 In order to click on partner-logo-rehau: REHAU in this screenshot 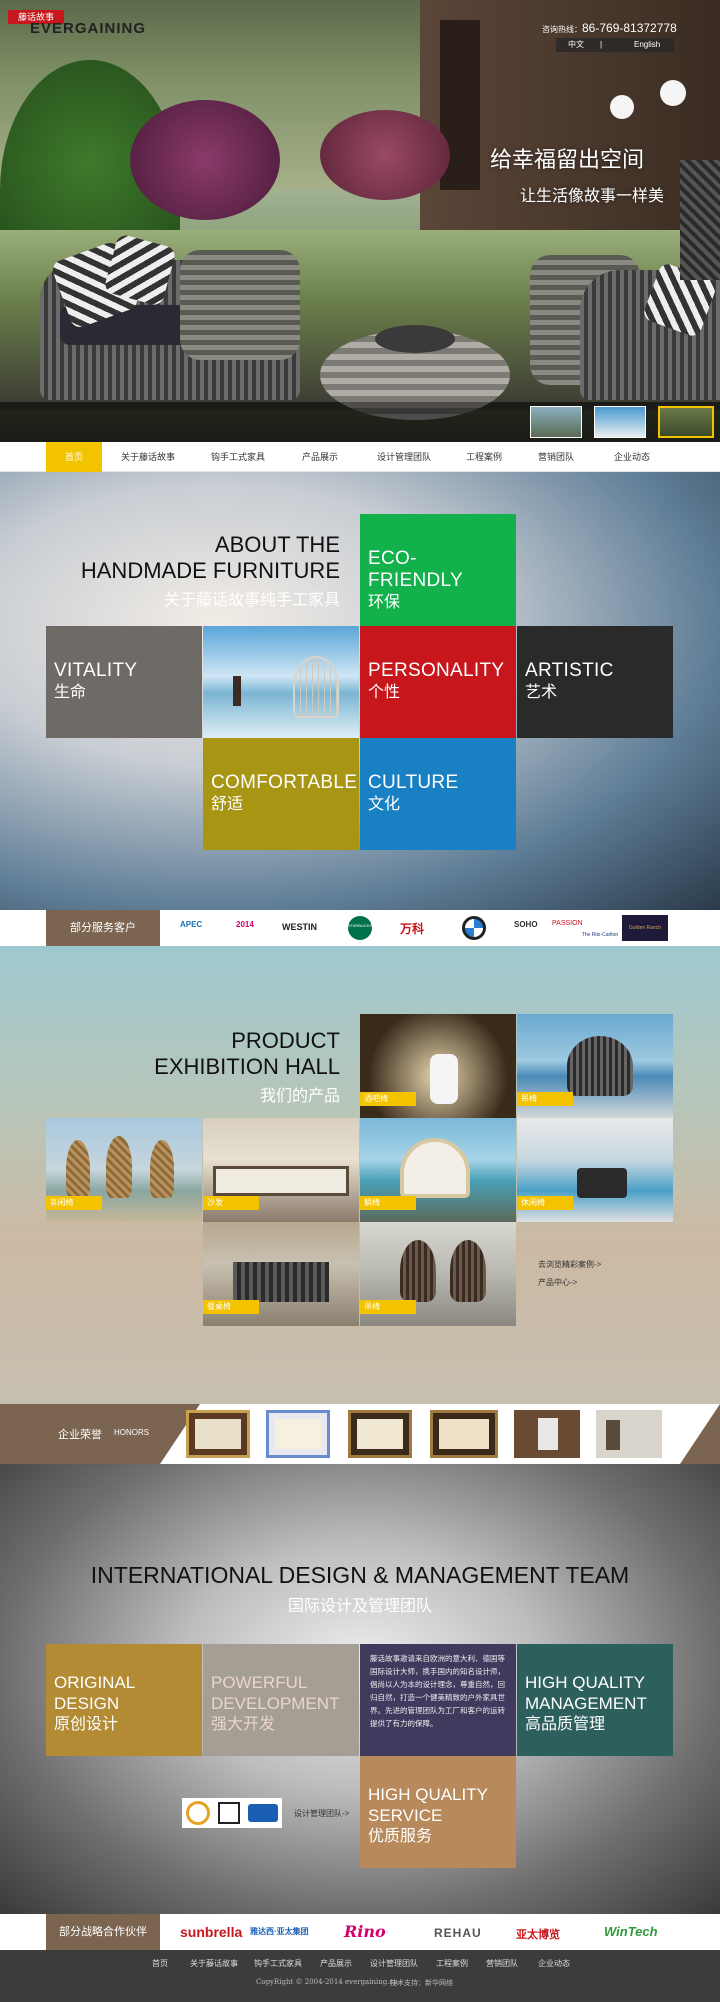, I will do `click(458, 1933)`.